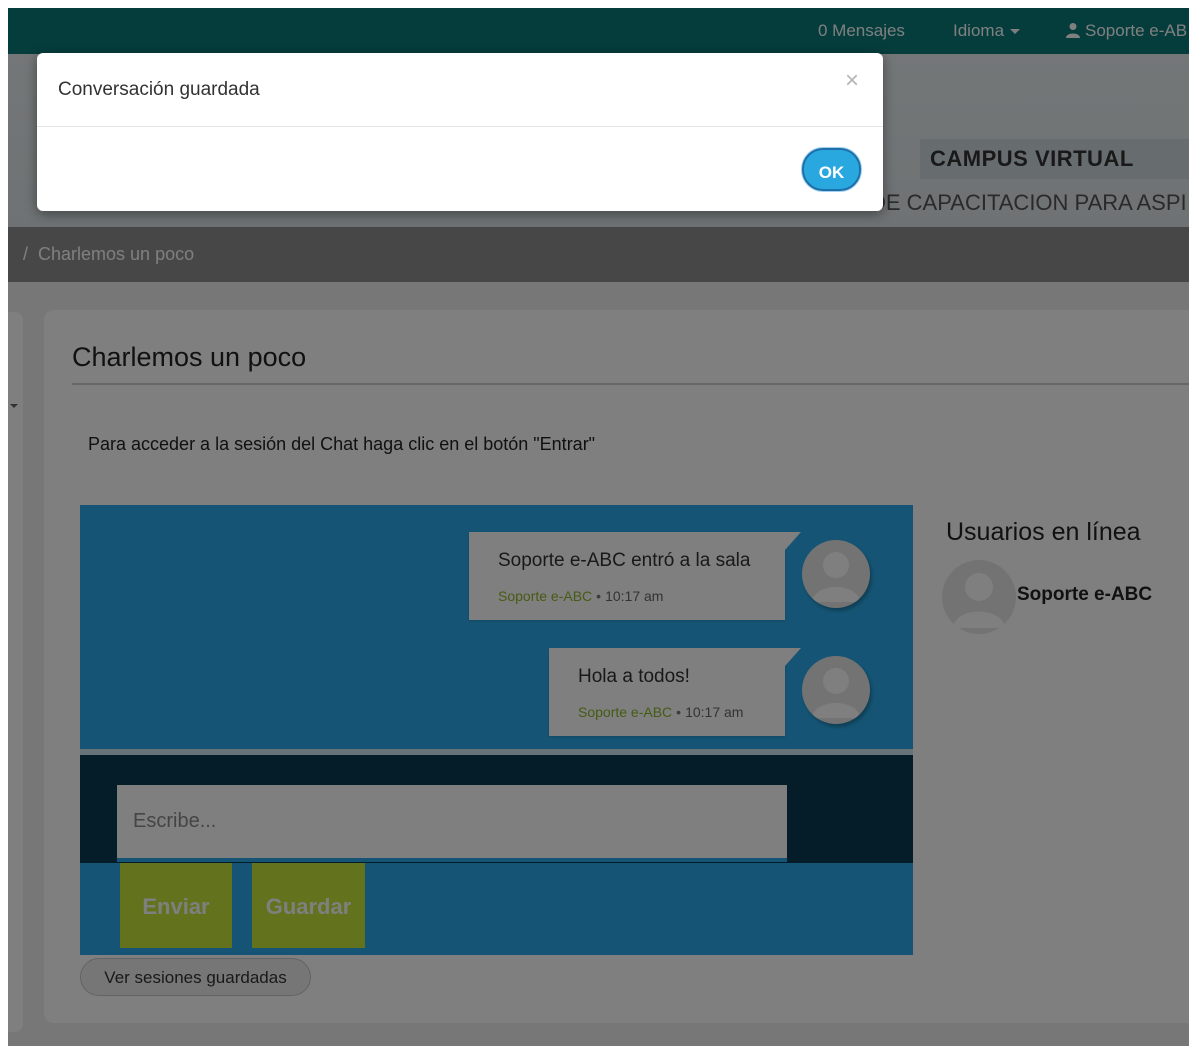 The image size is (1189, 1046). I want to click on dialog-divider, so click(460, 126).